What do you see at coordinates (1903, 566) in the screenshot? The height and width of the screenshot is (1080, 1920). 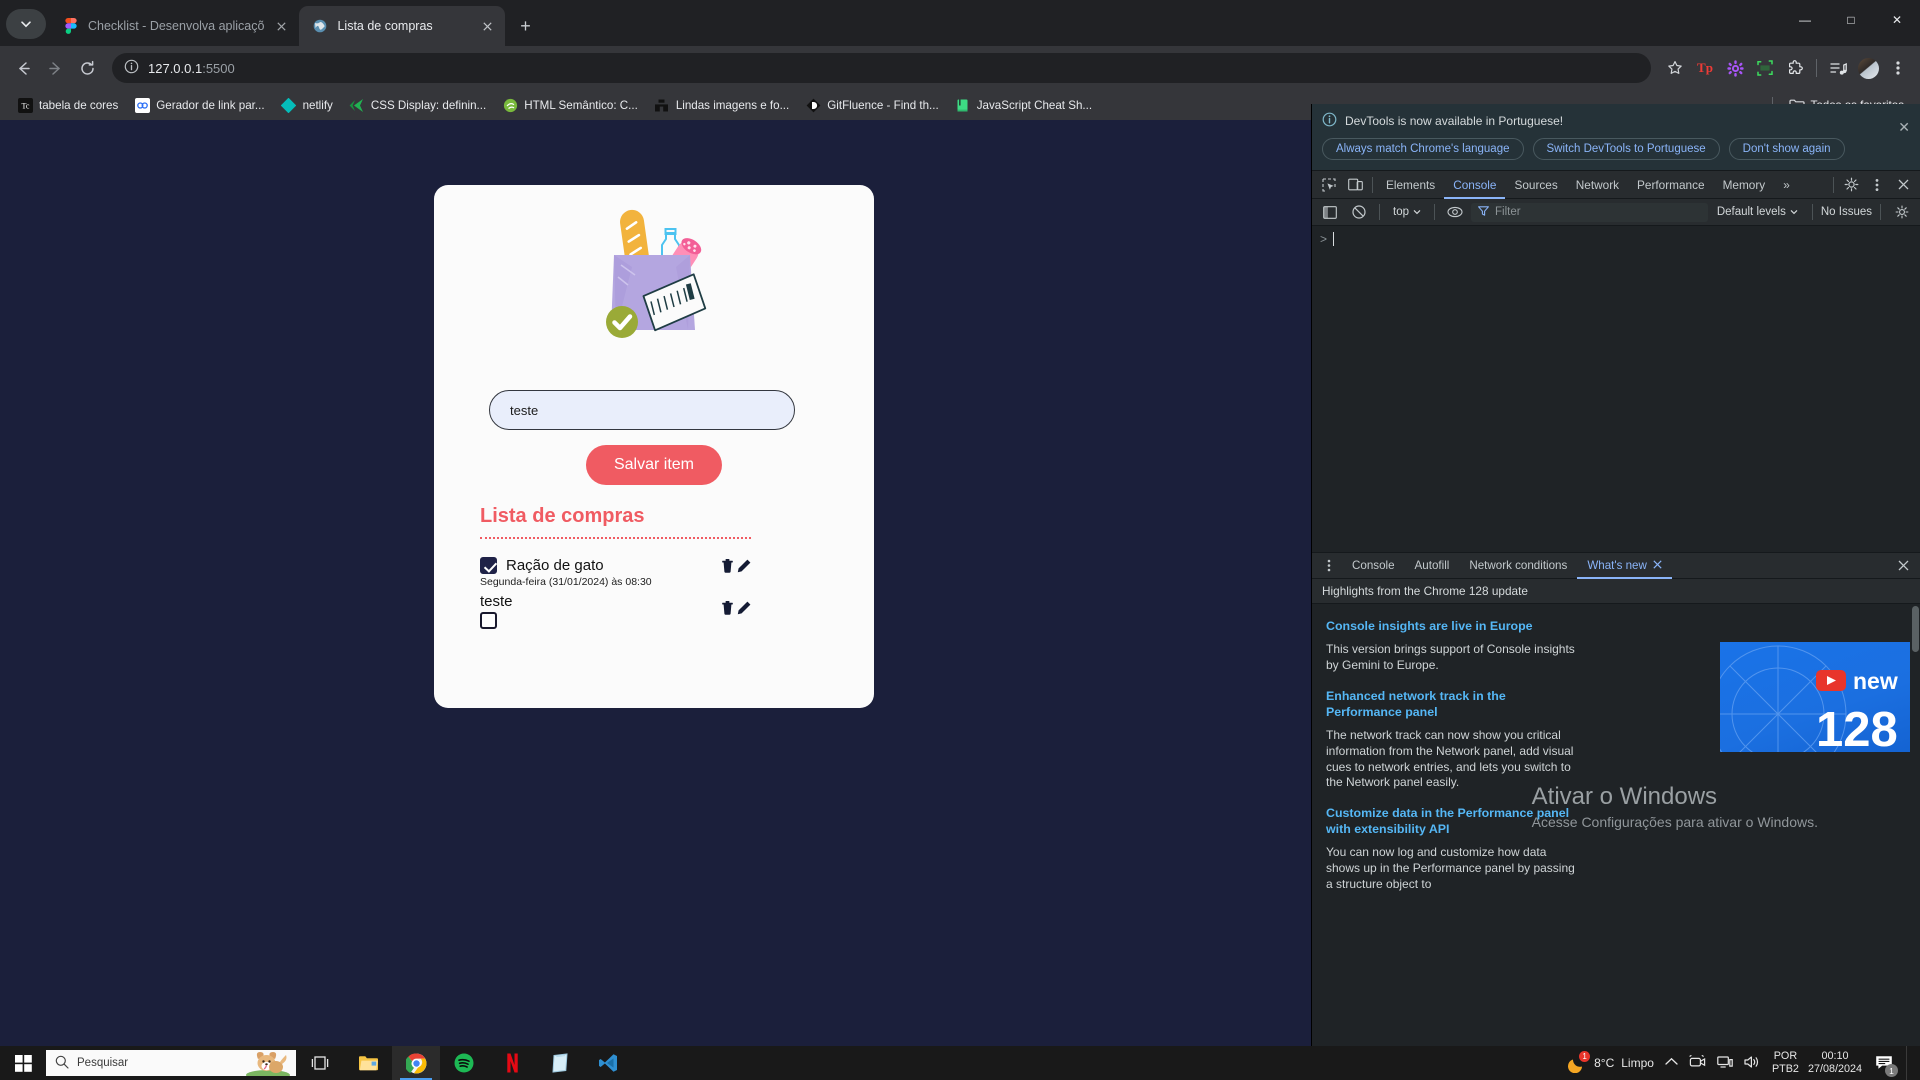 I see `close-drawer-icon` at bounding box center [1903, 566].